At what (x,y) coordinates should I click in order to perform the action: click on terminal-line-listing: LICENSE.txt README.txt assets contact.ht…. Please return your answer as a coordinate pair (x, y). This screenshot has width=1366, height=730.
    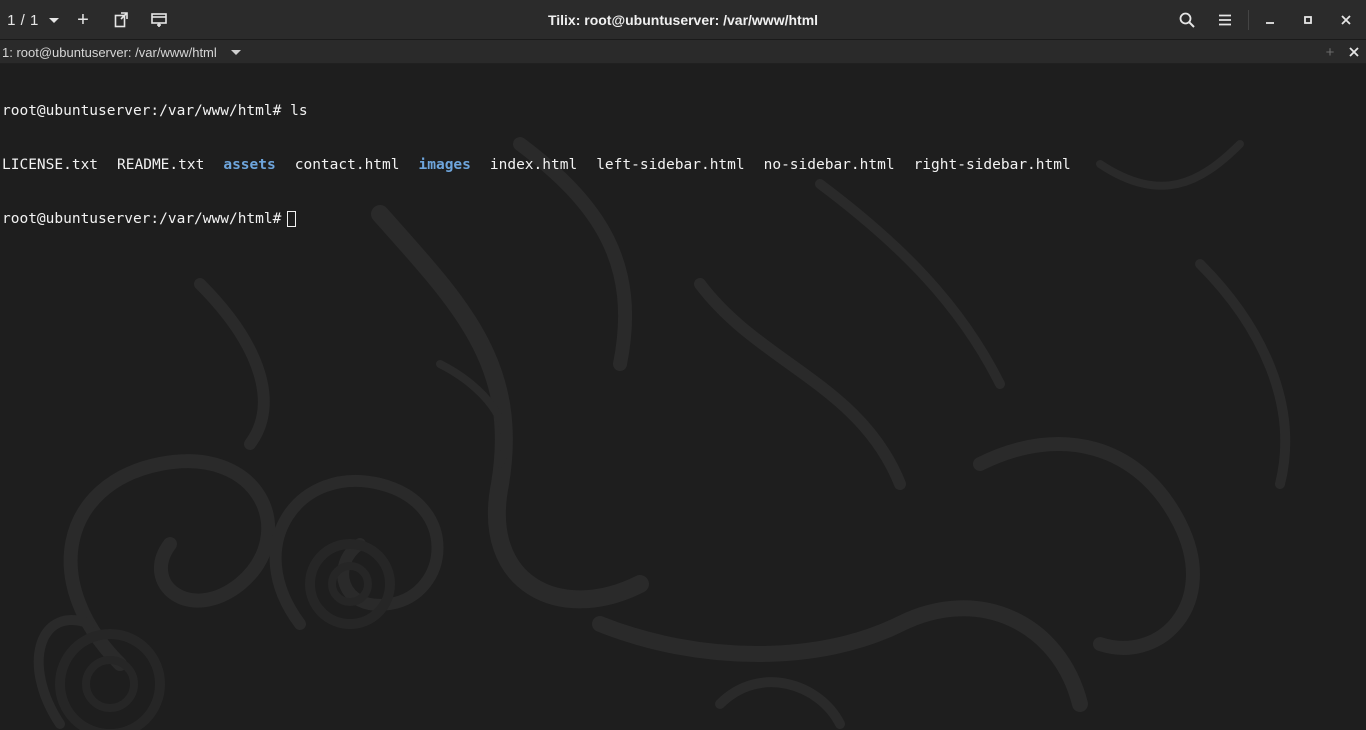
    Looking at the image, I should click on (546, 165).